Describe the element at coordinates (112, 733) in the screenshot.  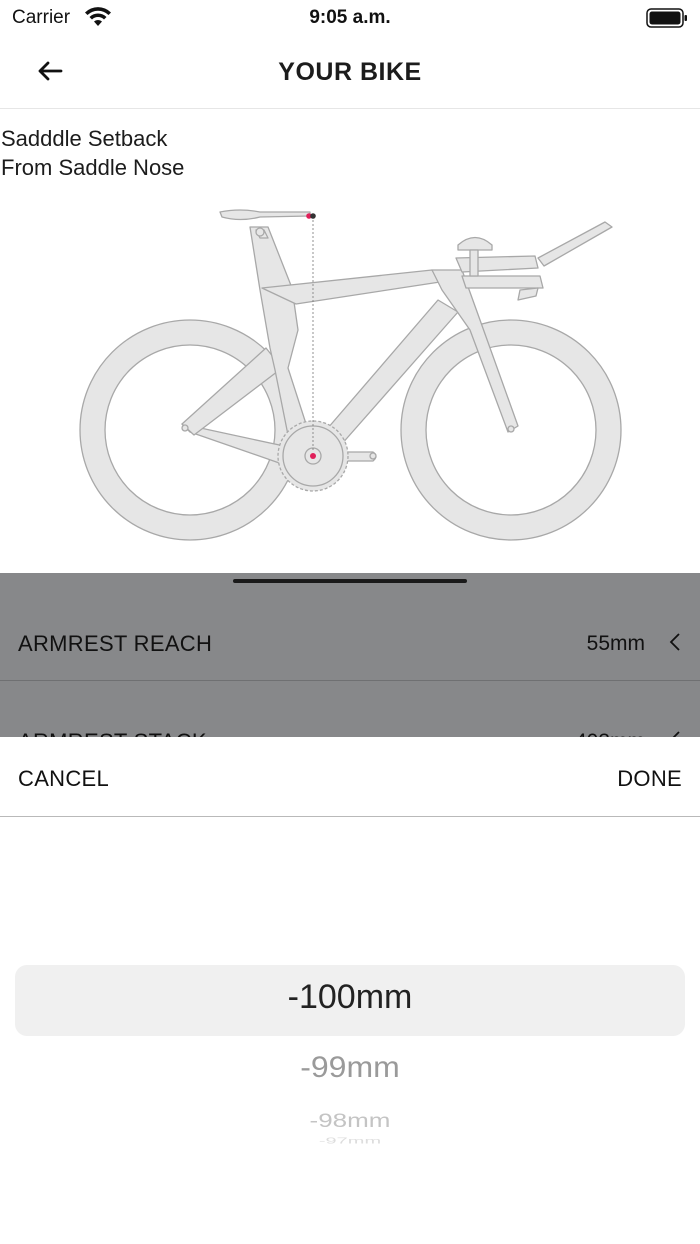
I see `row-label: ARMREST STACK` at that location.